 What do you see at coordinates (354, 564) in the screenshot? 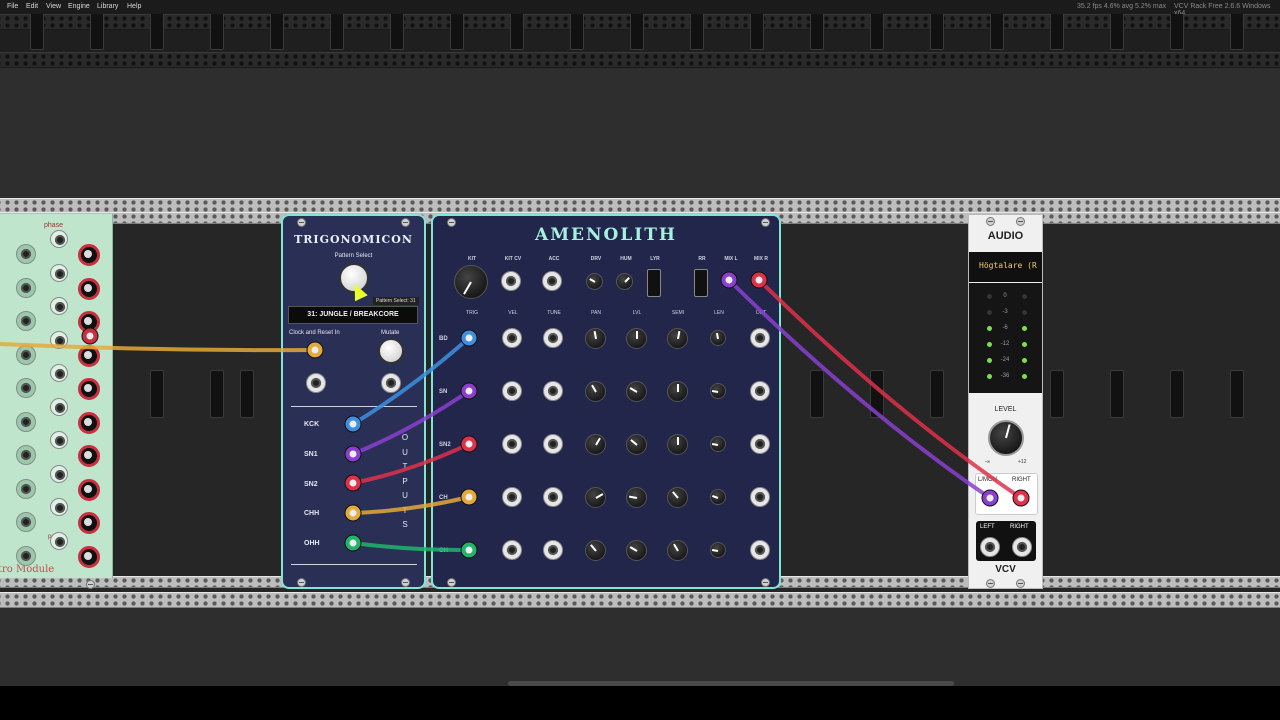
I see `divider` at bounding box center [354, 564].